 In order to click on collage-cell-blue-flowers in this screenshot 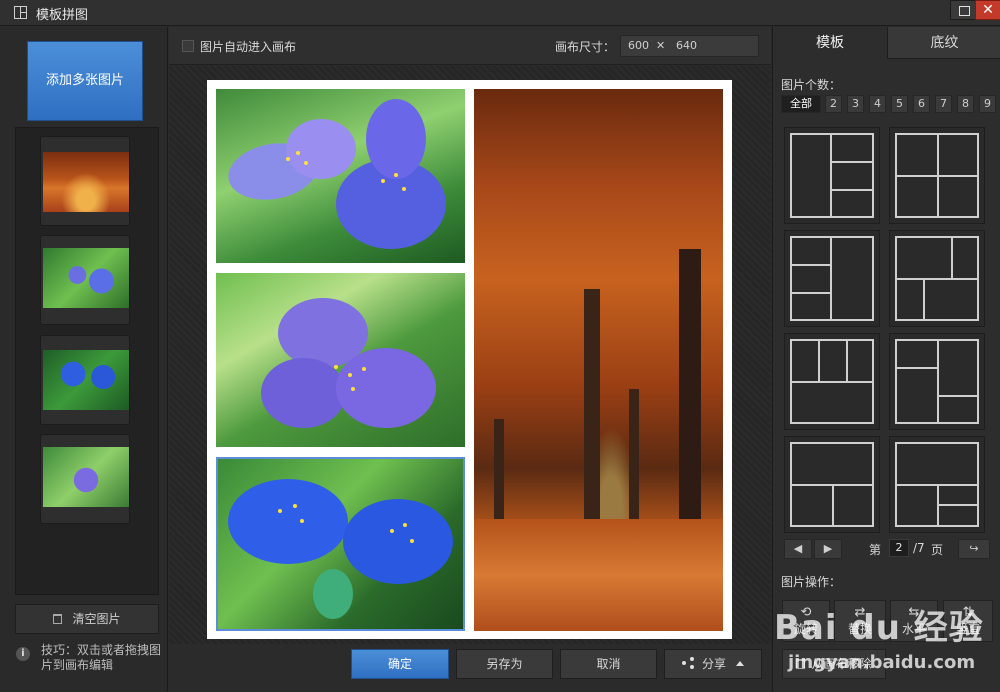, I will do `click(340, 544)`.